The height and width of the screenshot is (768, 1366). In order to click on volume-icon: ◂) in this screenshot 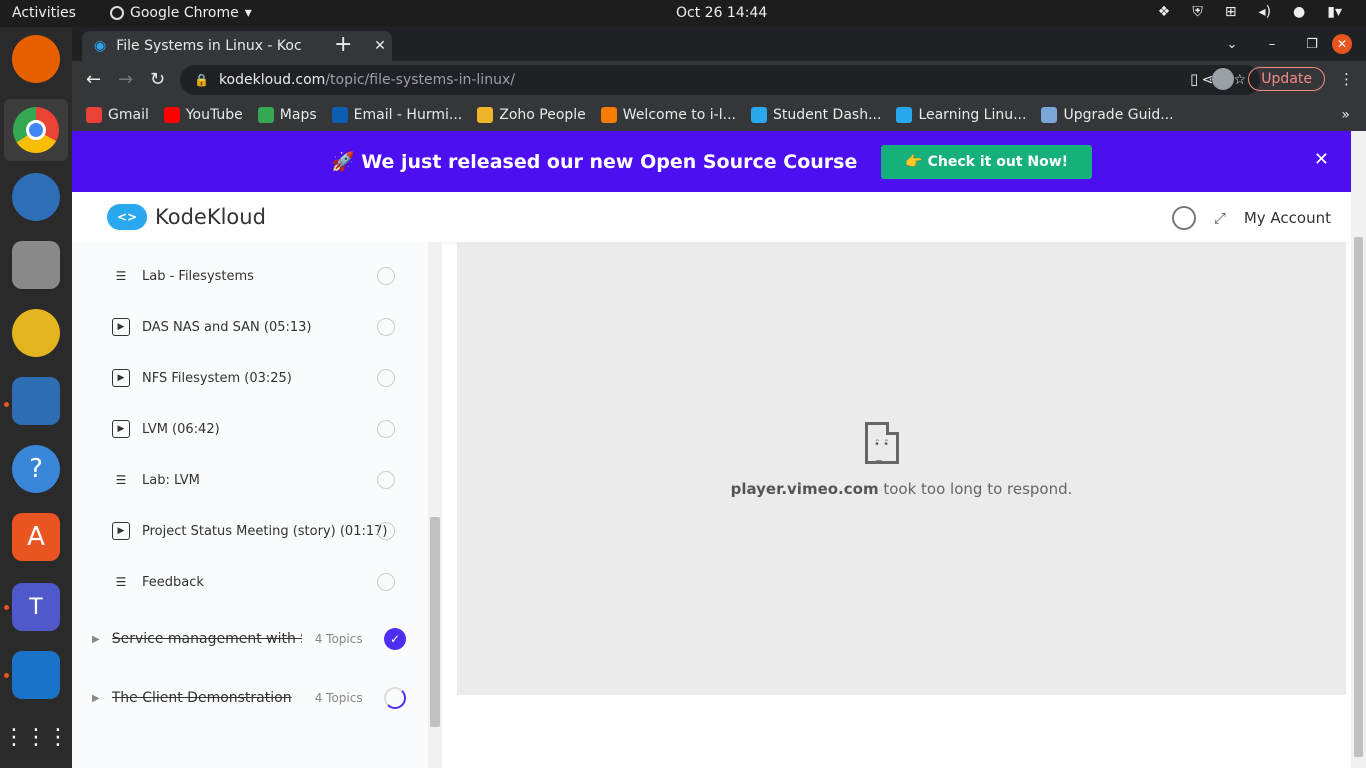, I will do `click(1265, 12)`.